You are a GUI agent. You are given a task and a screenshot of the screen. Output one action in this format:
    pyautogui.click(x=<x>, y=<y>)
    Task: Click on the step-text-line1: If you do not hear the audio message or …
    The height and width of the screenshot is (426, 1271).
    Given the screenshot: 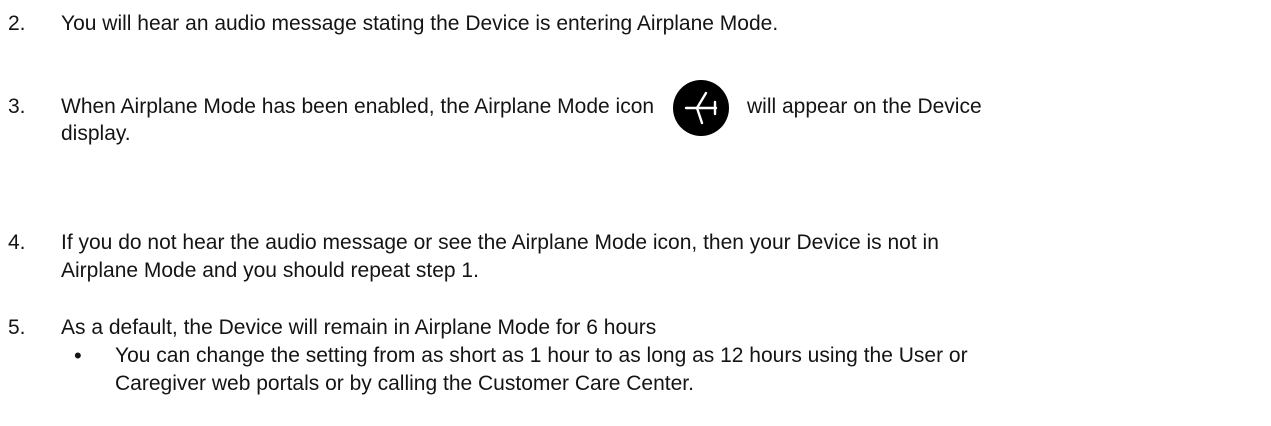 What is the action you would take?
    pyautogui.click(x=500, y=242)
    